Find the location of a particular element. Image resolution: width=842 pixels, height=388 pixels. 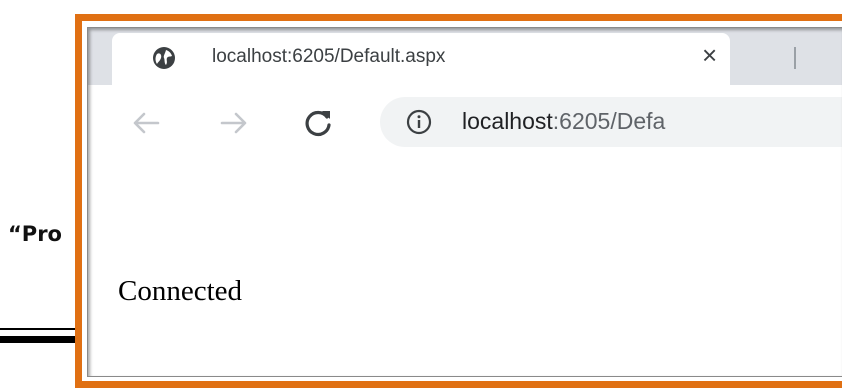

globe-icon is located at coordinates (164, 58).